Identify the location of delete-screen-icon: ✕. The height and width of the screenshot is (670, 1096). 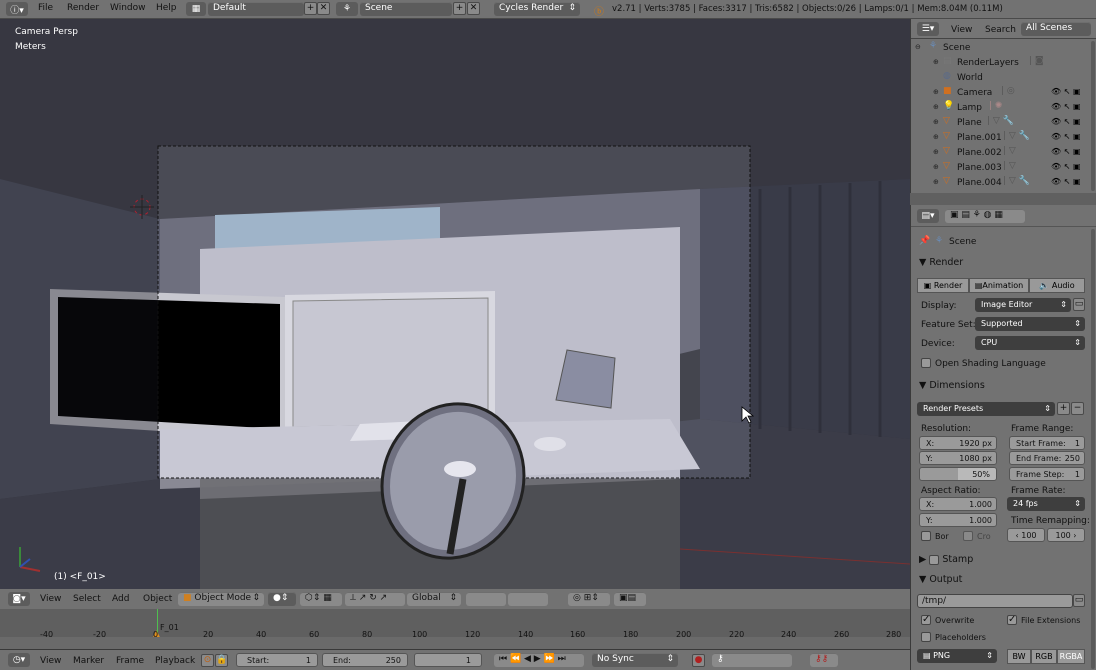
(323, 8).